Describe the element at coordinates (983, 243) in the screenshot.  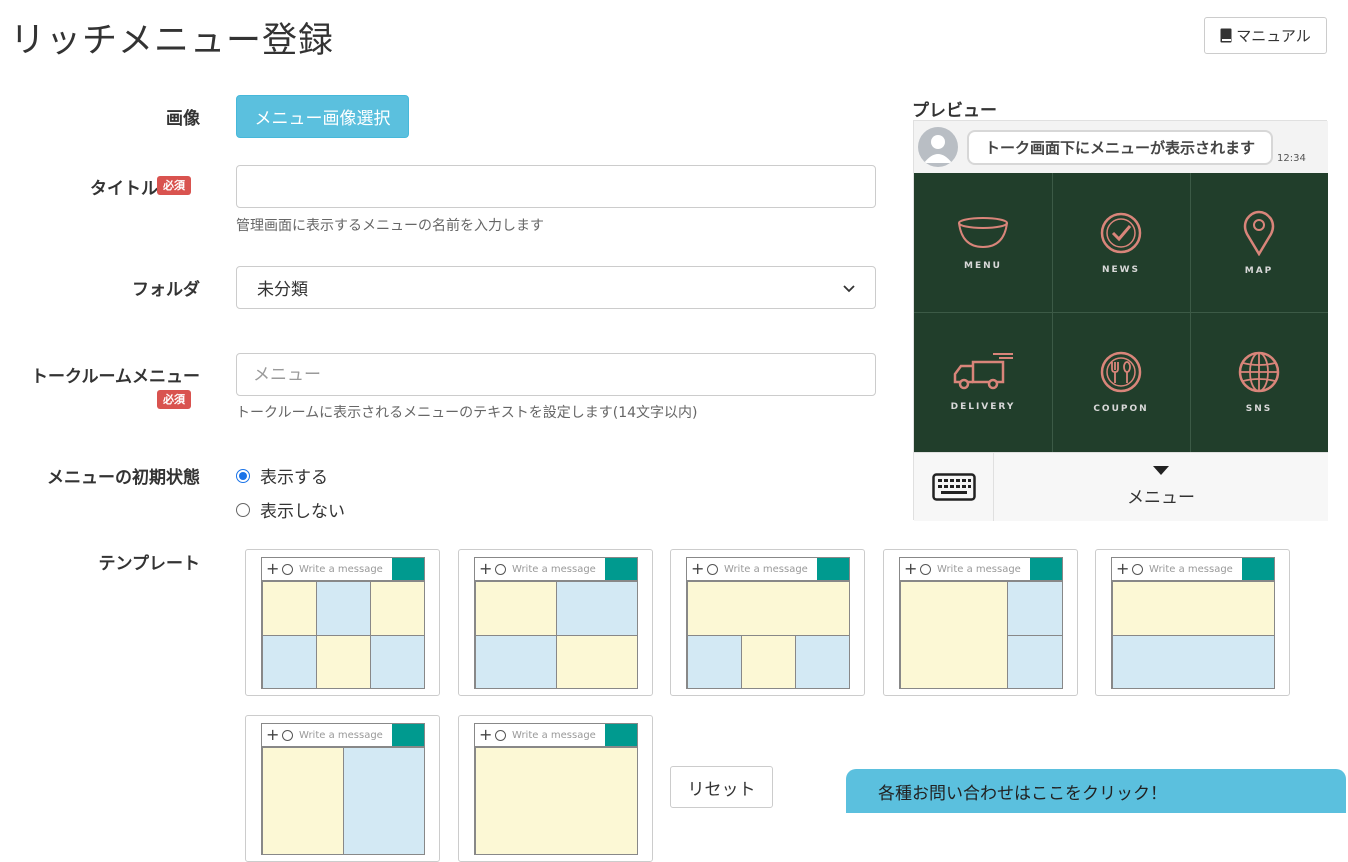
I see `rich-menu-item-menu: MENU` at that location.